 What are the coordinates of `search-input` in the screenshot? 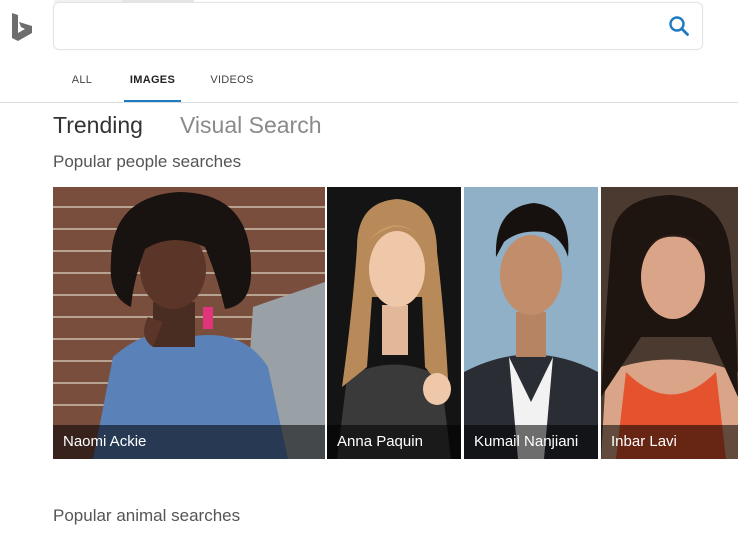 It's located at (358, 27).